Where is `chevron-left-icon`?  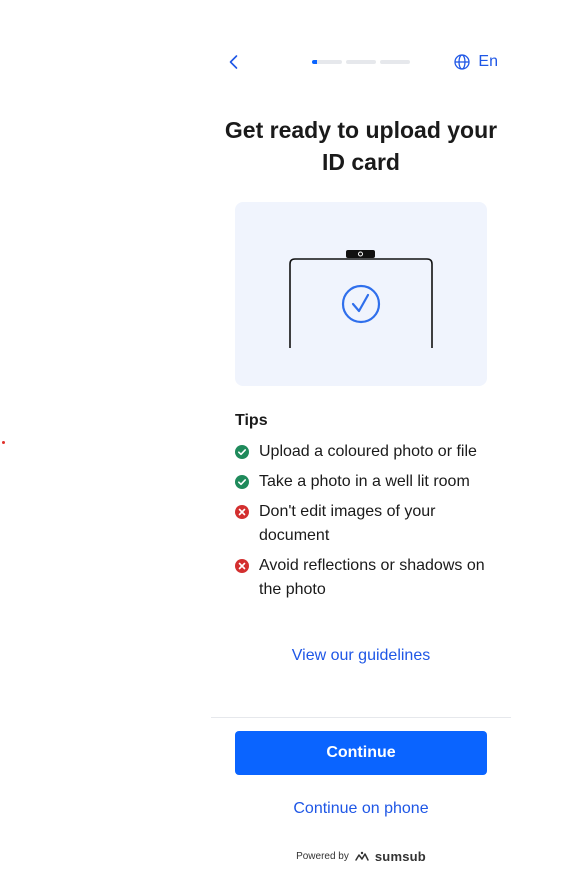
chevron-left-icon is located at coordinates (233, 62).